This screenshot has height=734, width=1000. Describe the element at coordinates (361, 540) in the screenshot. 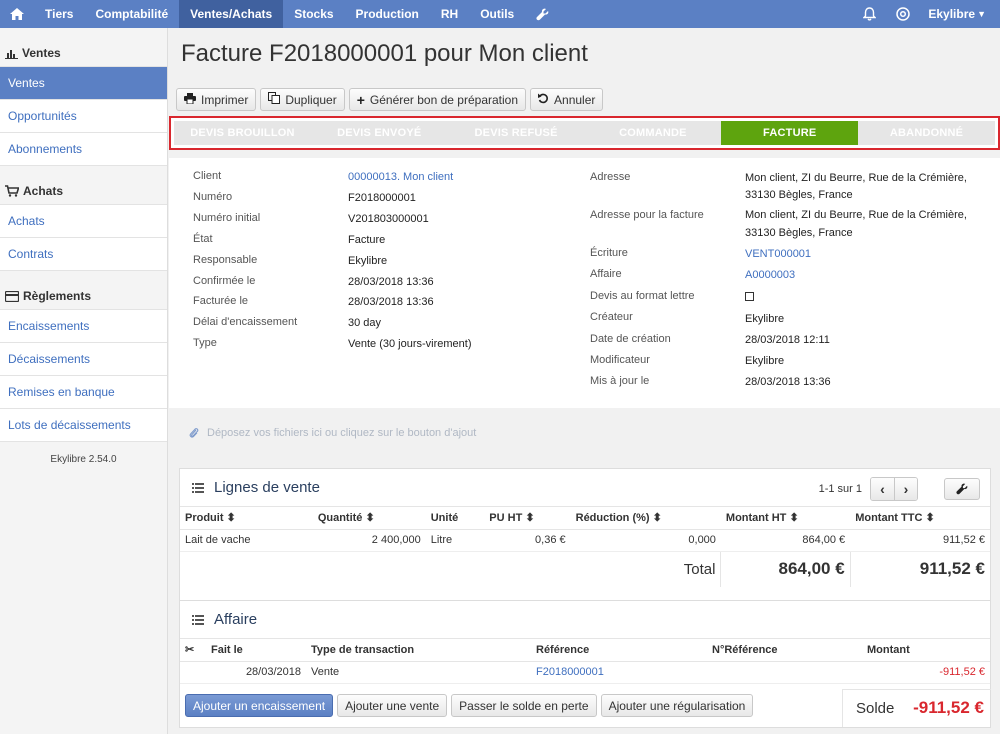

I see `cell-quantite: 2 400,000` at that location.